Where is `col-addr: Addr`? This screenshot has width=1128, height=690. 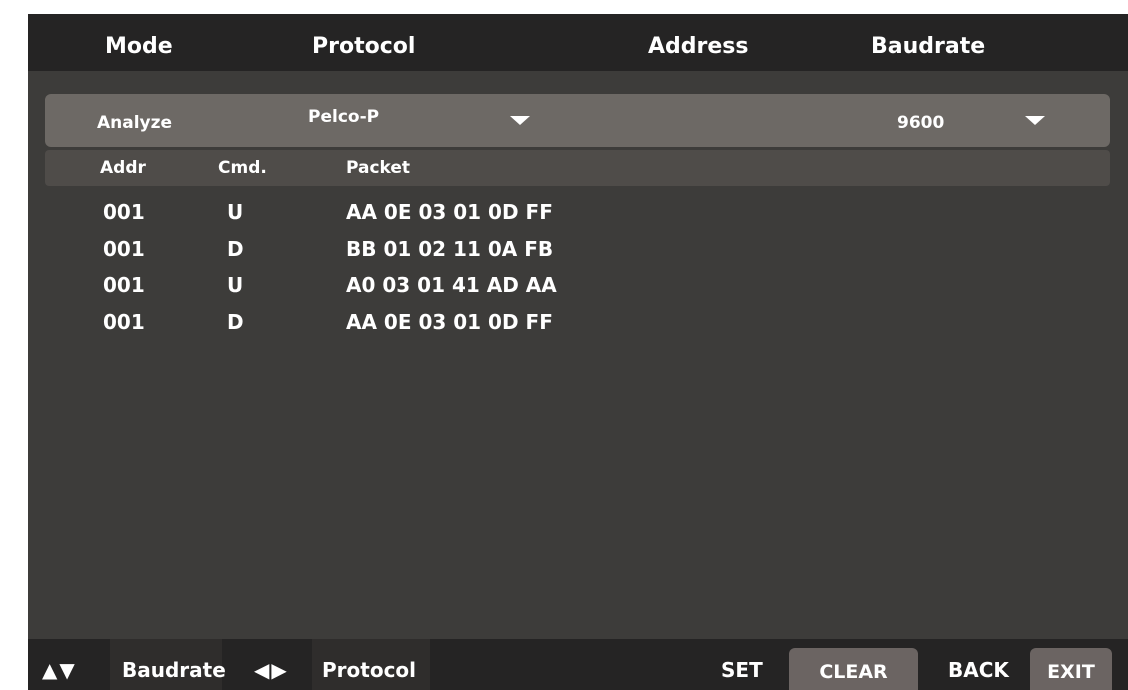
col-addr: Addr is located at coordinates (123, 168).